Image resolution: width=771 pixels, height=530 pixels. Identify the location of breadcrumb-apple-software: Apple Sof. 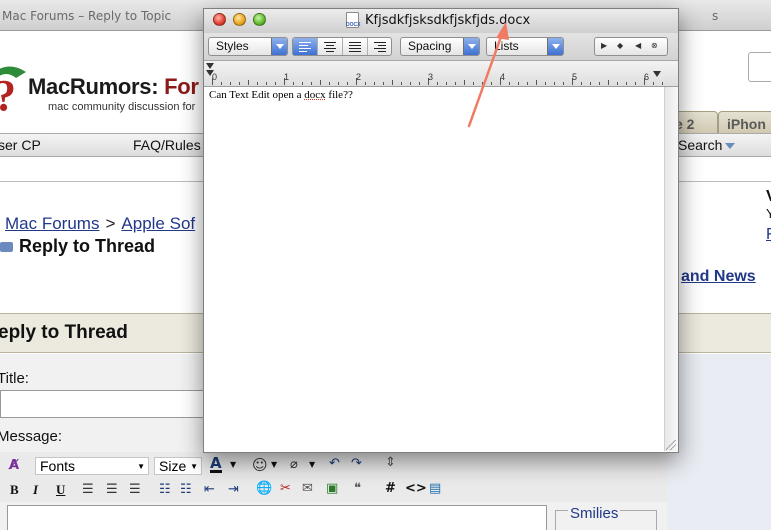
(158, 223).